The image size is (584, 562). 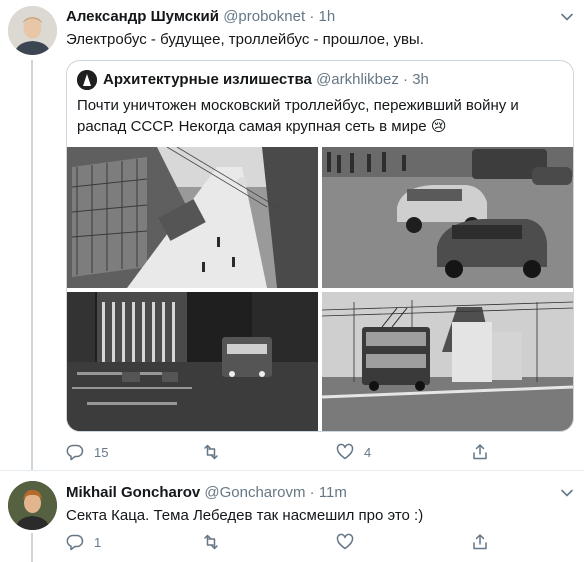 I want to click on quote-author-handle: @arkhlikbez, so click(x=357, y=79).